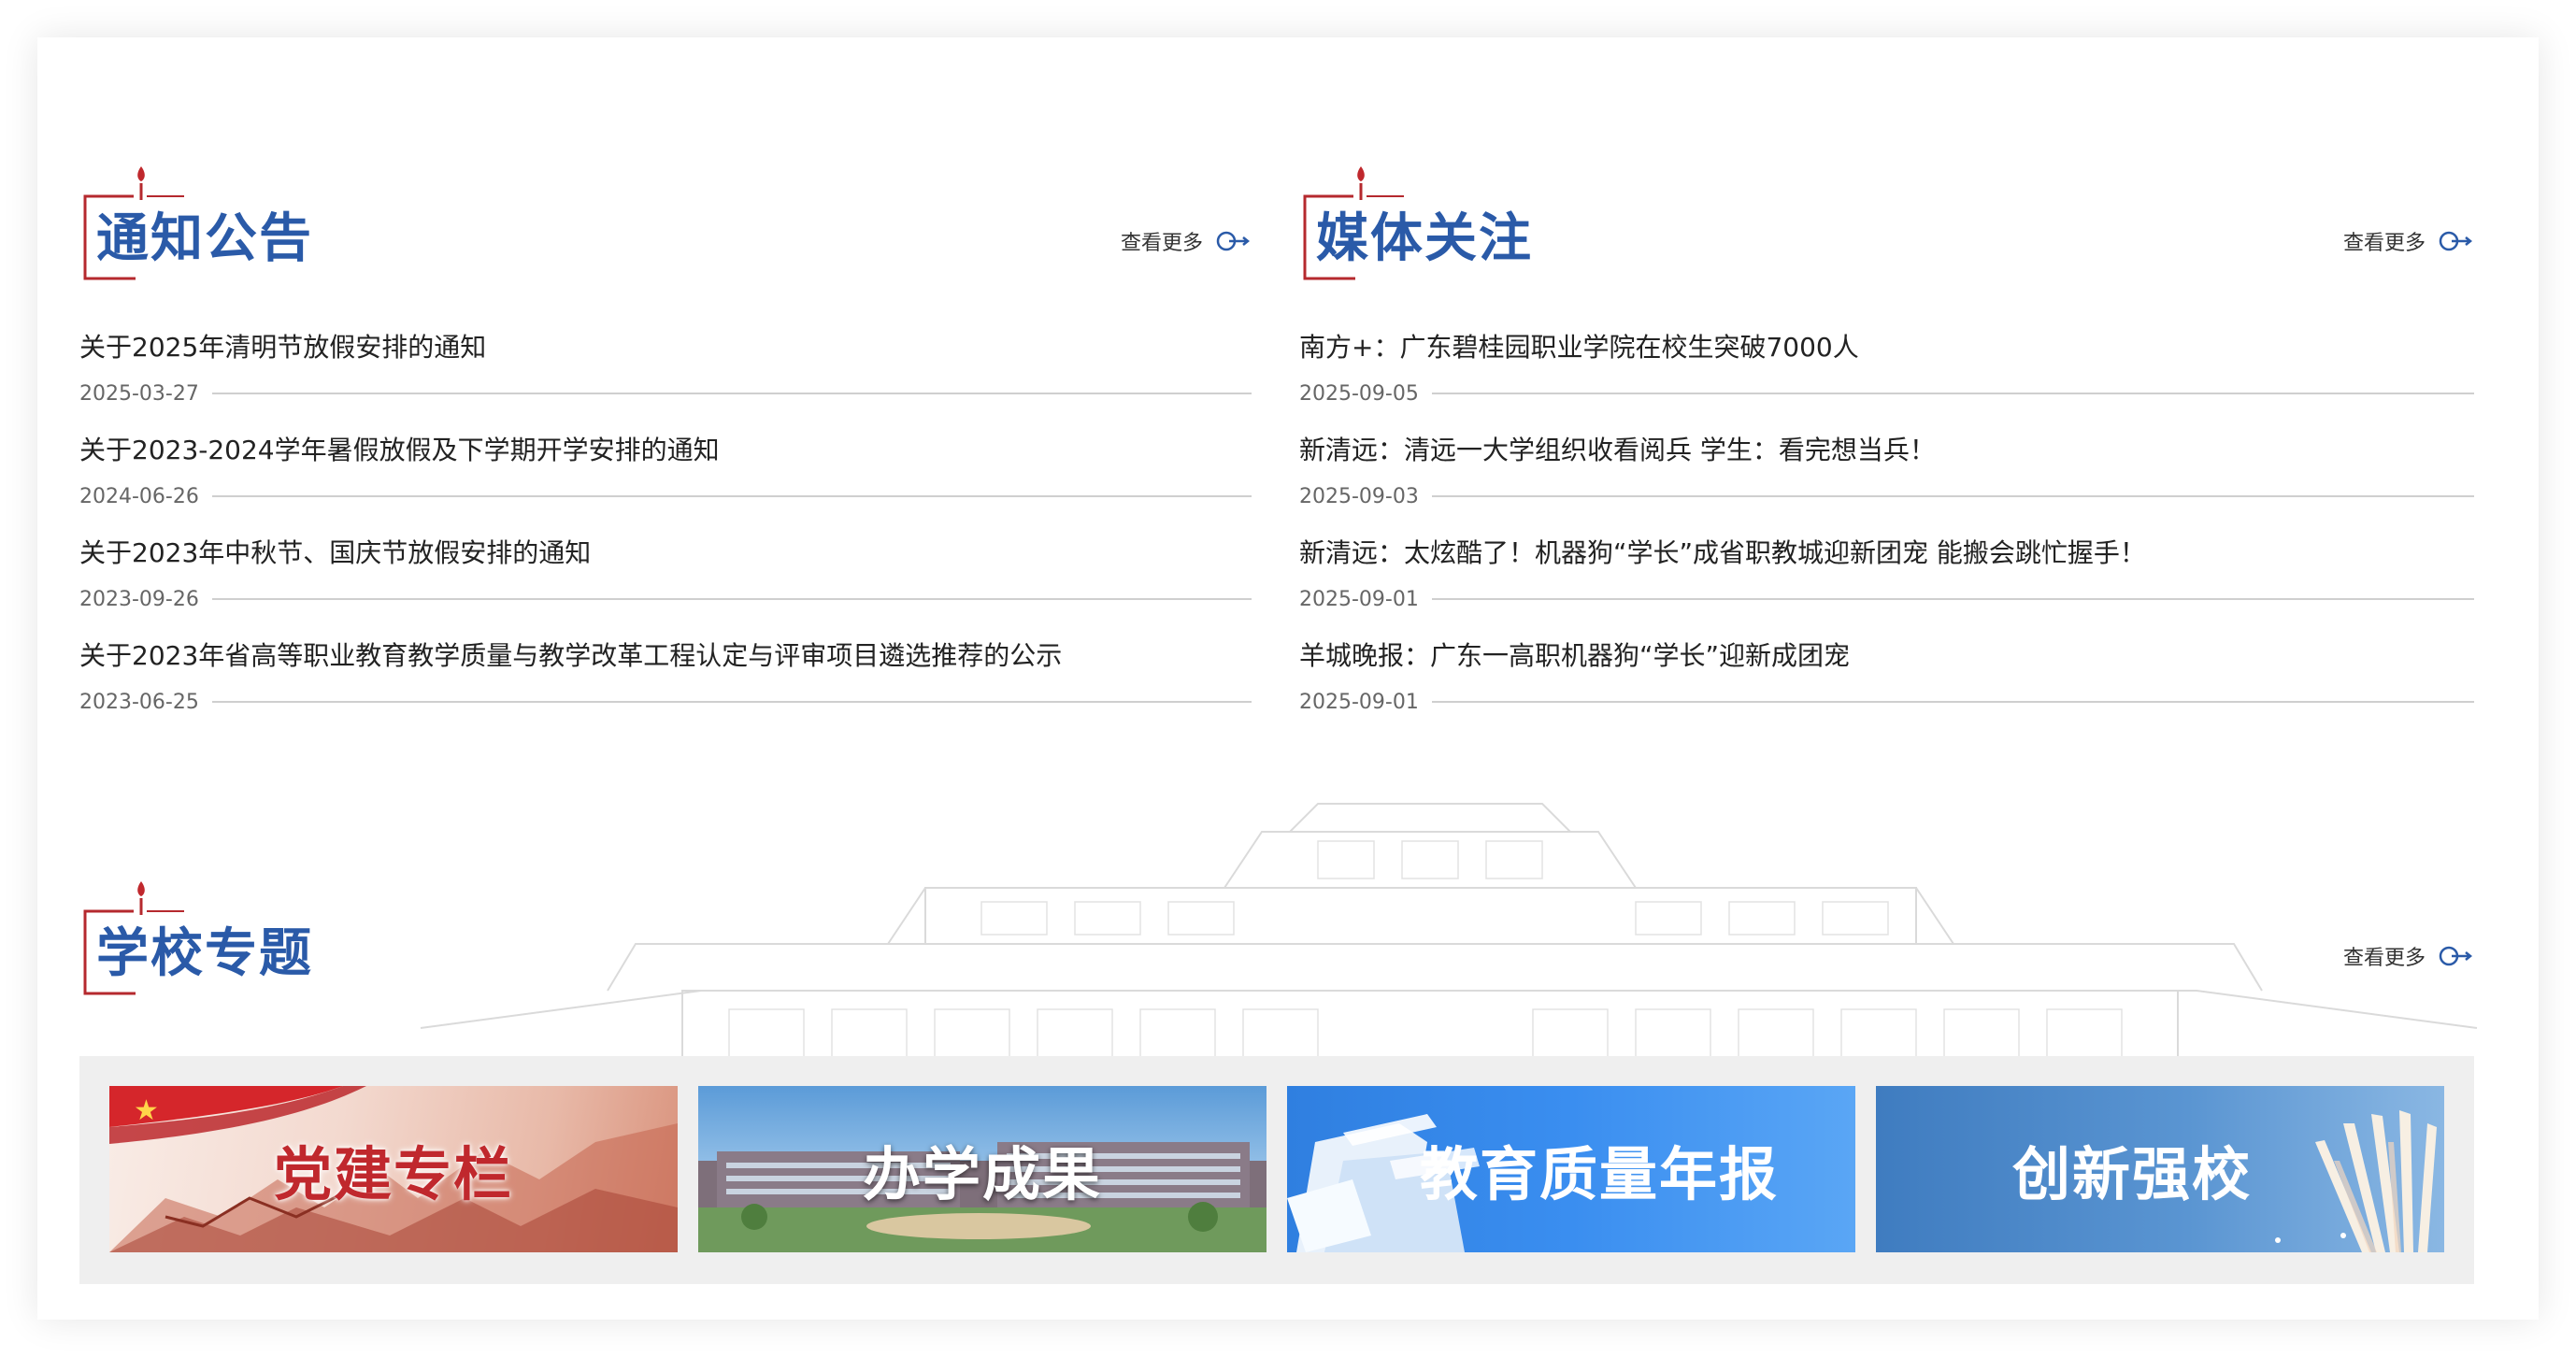 The height and width of the screenshot is (1357, 2576). What do you see at coordinates (282, 345) in the screenshot?
I see `news-title: 关于2025年清明节放假安排的通知` at bounding box center [282, 345].